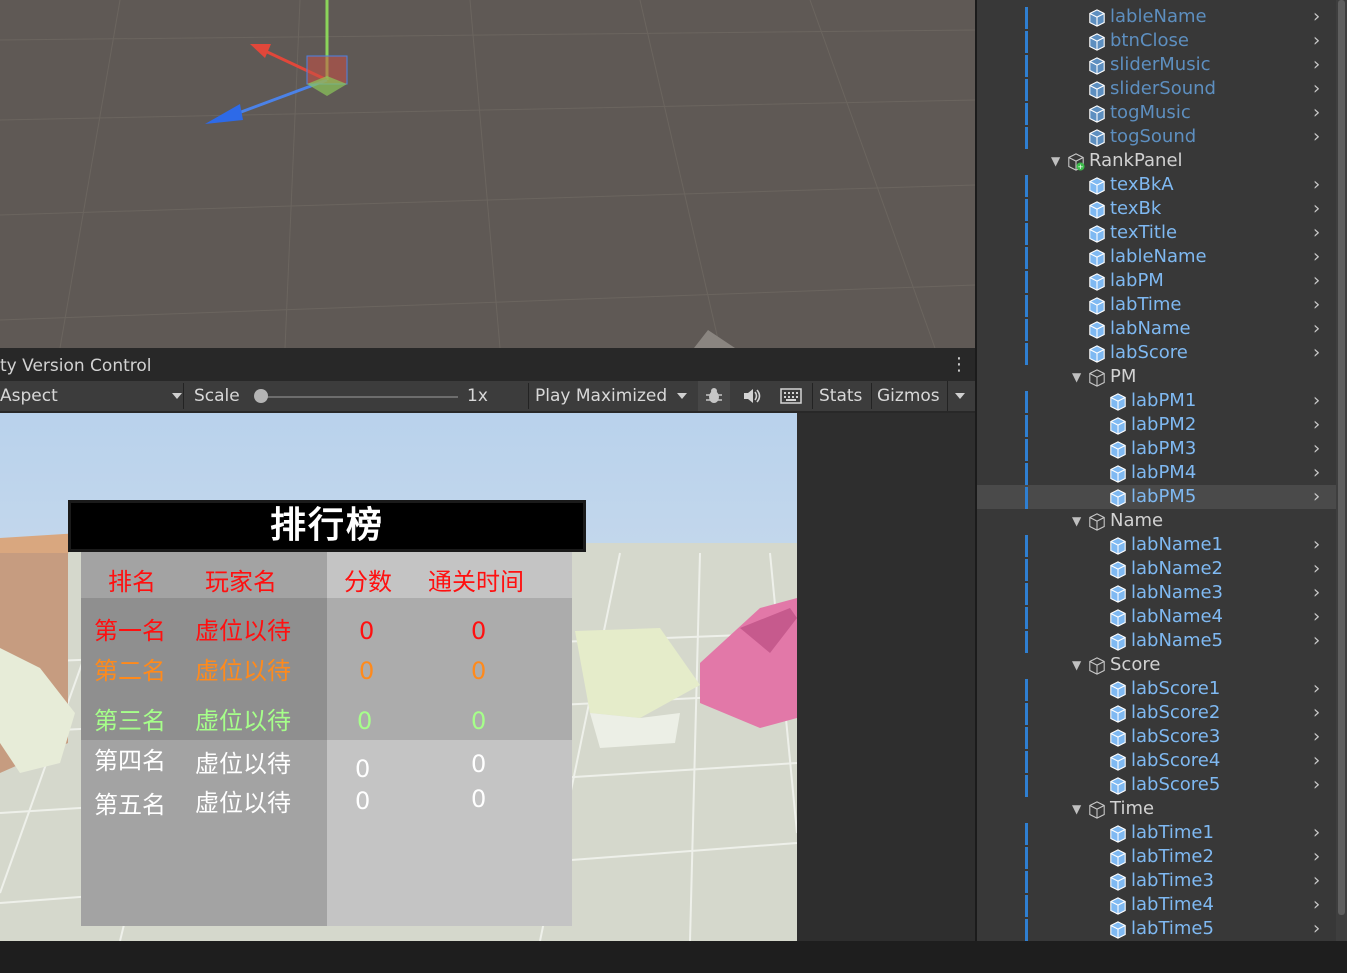 This screenshot has height=973, width=1347. Describe the element at coordinates (1341, 457) in the screenshot. I see `hierarchy-scrollbar-thumb` at that location.